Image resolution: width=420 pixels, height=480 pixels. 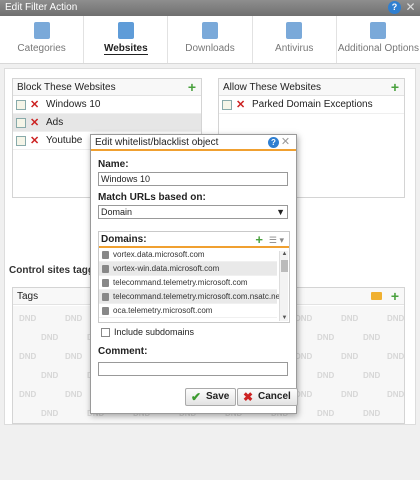 I want to click on antivirus-icon, so click(x=294, y=30).